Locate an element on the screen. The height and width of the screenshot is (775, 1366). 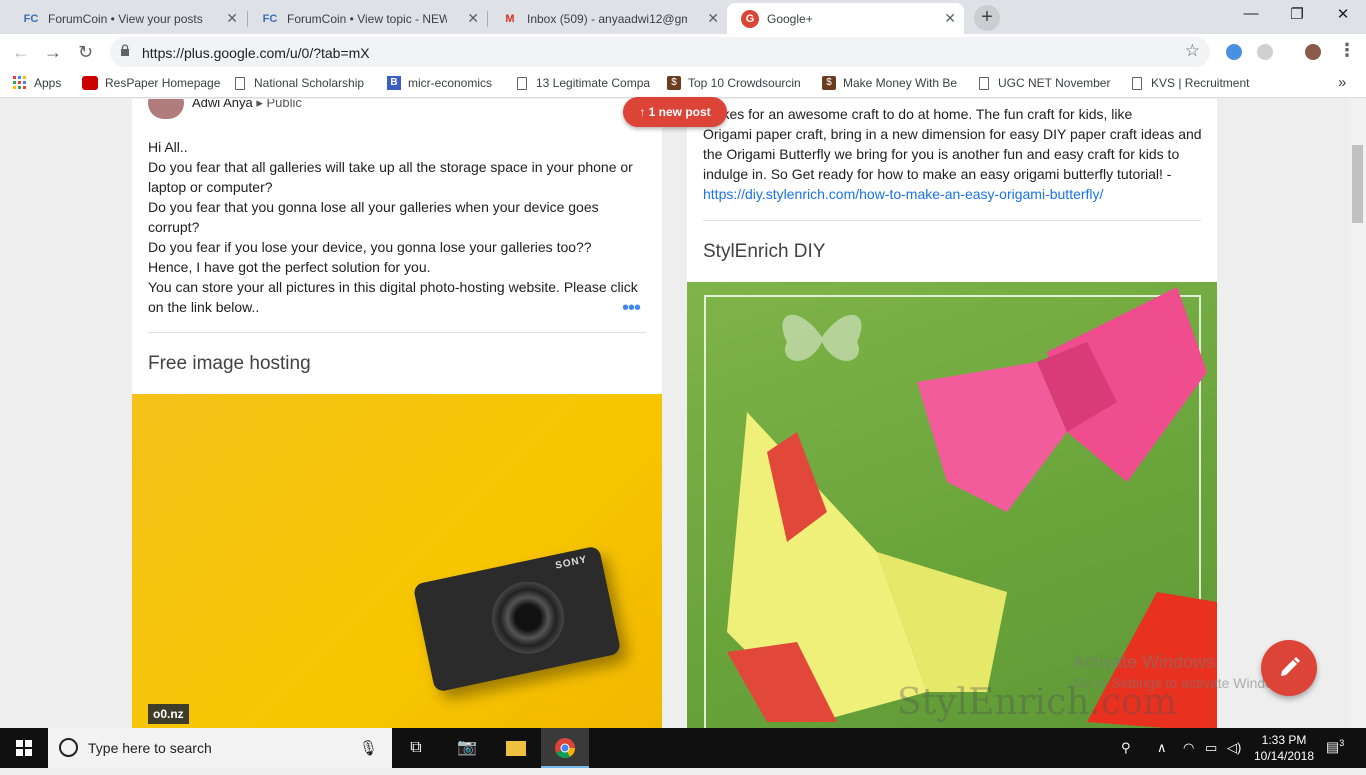
post-line: laptop or computer? is located at coordinates (210, 187).